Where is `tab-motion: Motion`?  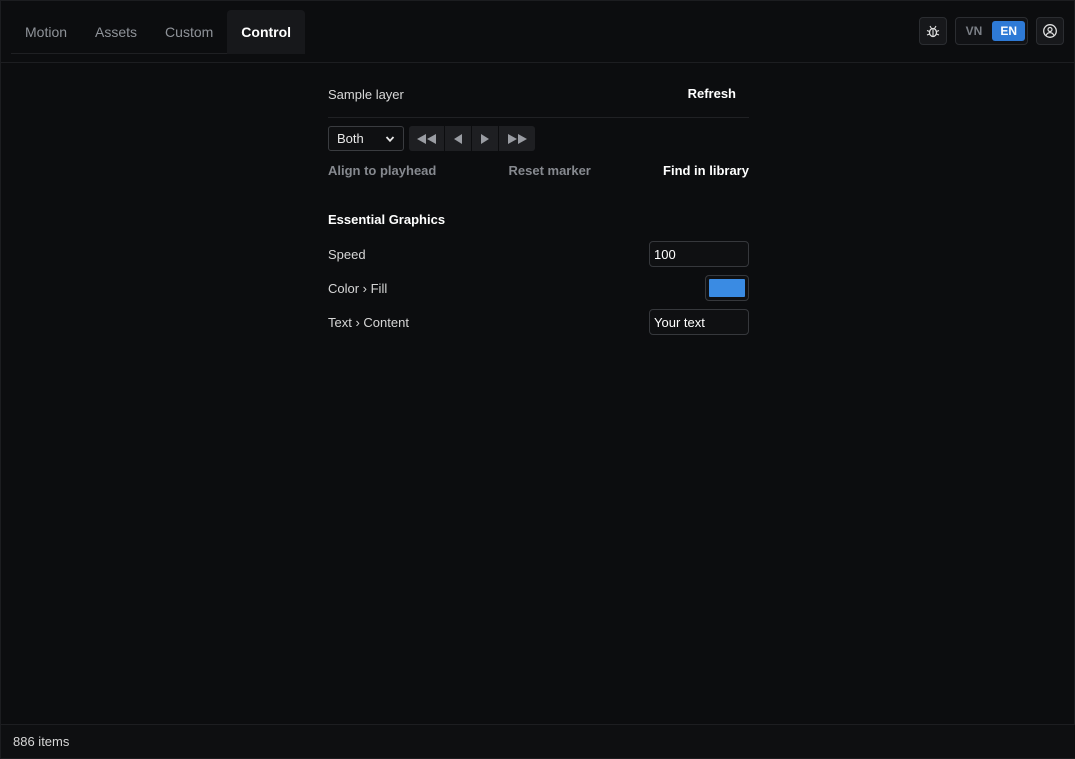
tab-motion: Motion is located at coordinates (46, 32).